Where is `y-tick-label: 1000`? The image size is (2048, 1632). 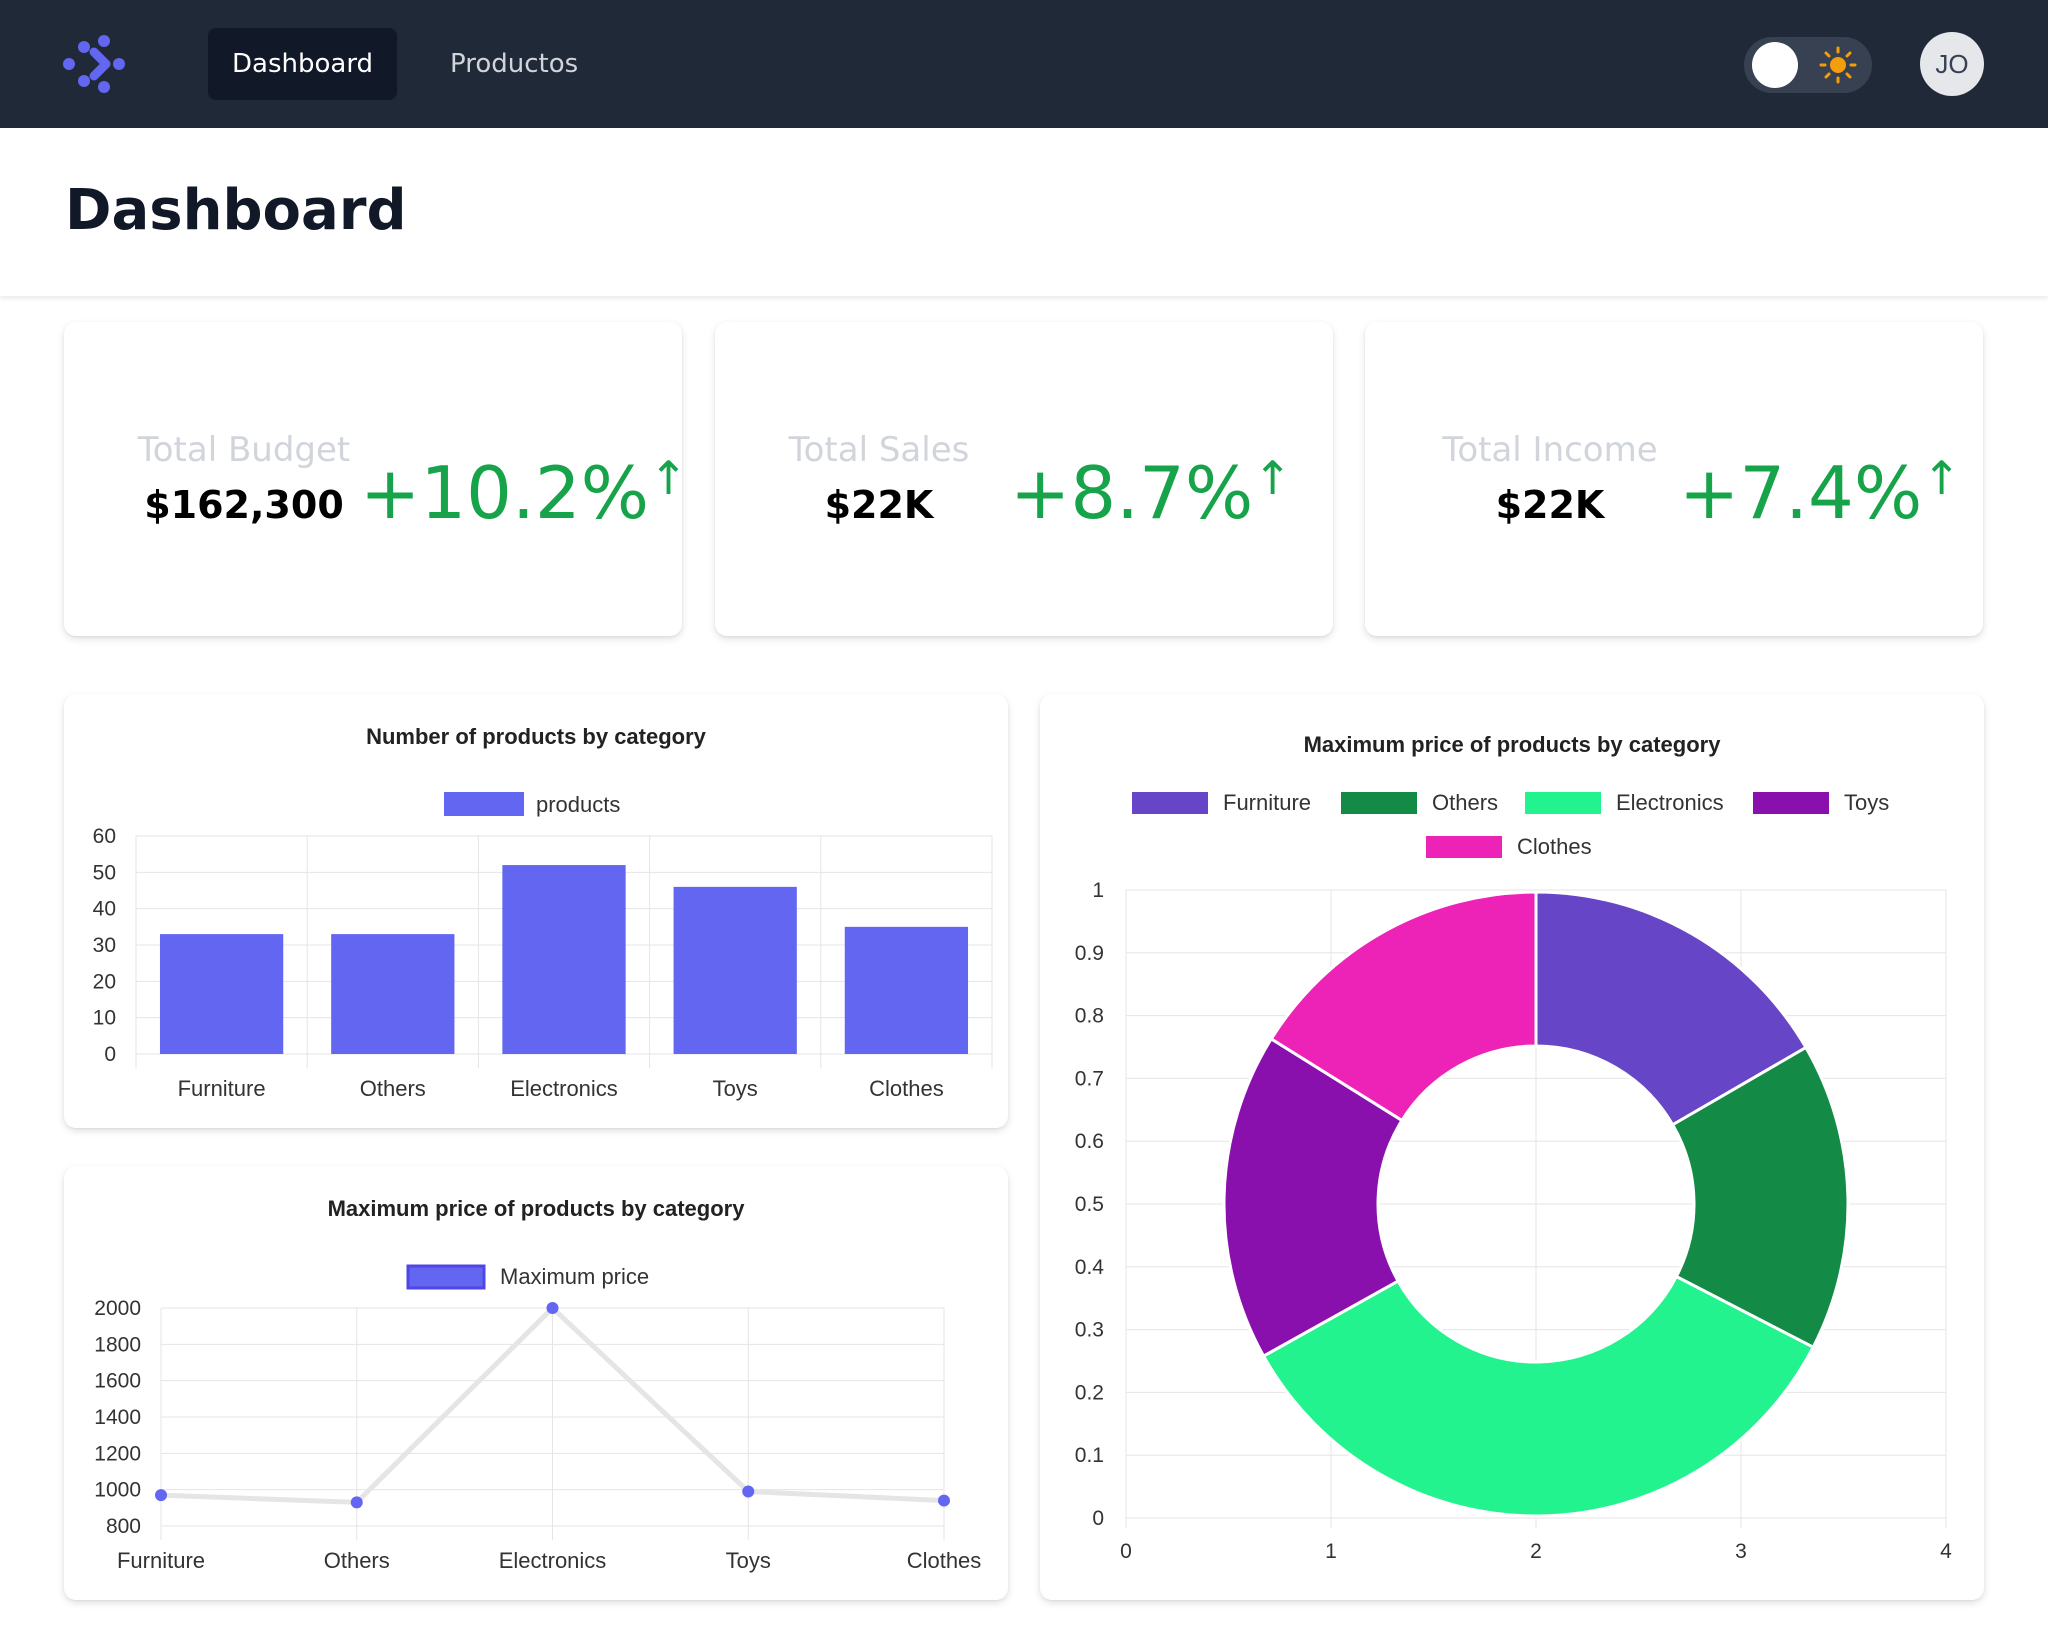
y-tick-label: 1000 is located at coordinates (117, 1490).